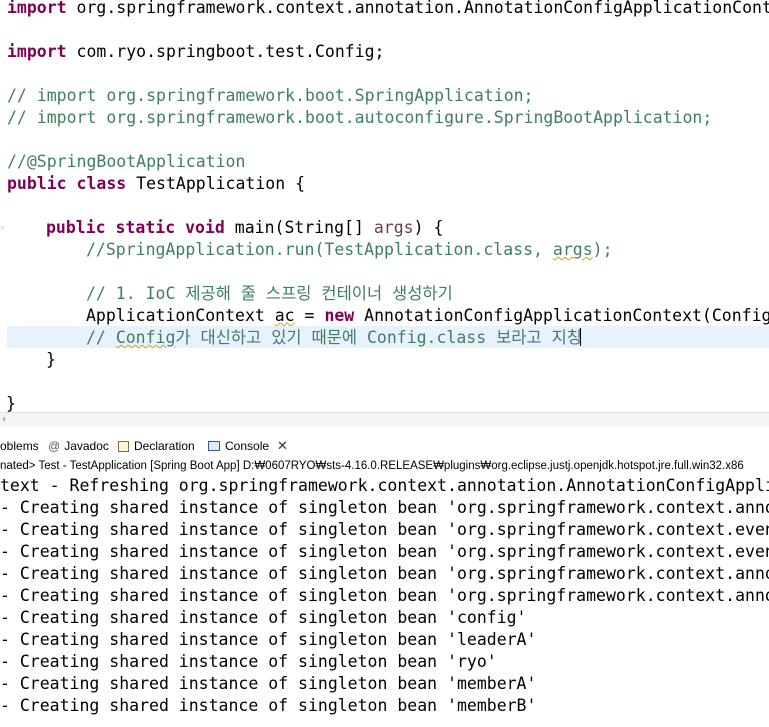 Image resolution: width=769 pixels, height=727 pixels. Describe the element at coordinates (299, 227) in the screenshot. I see `code-text: main(String[]` at that location.